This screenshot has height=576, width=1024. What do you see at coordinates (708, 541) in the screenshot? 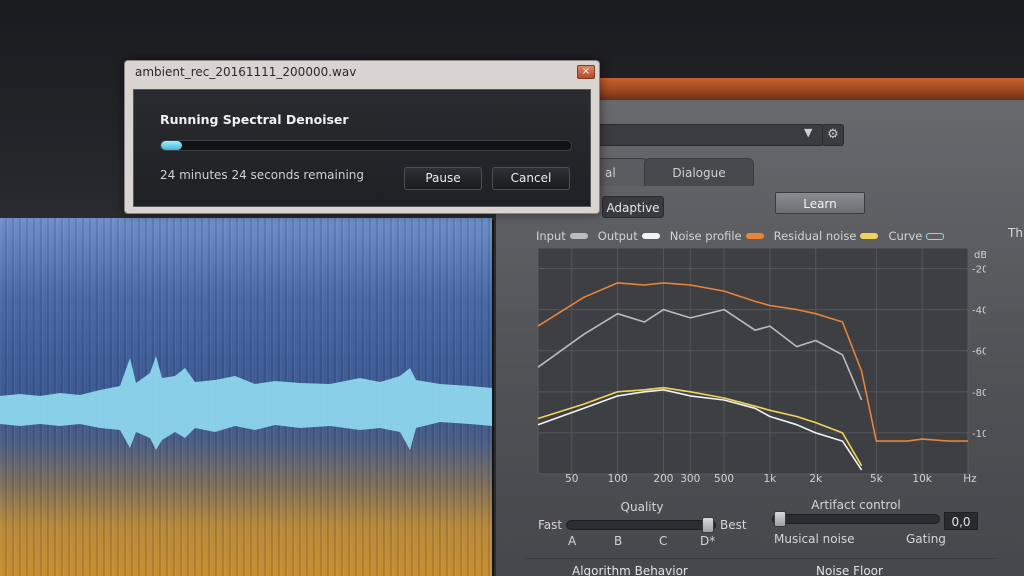
I see `quality-mark-d: D*` at bounding box center [708, 541].